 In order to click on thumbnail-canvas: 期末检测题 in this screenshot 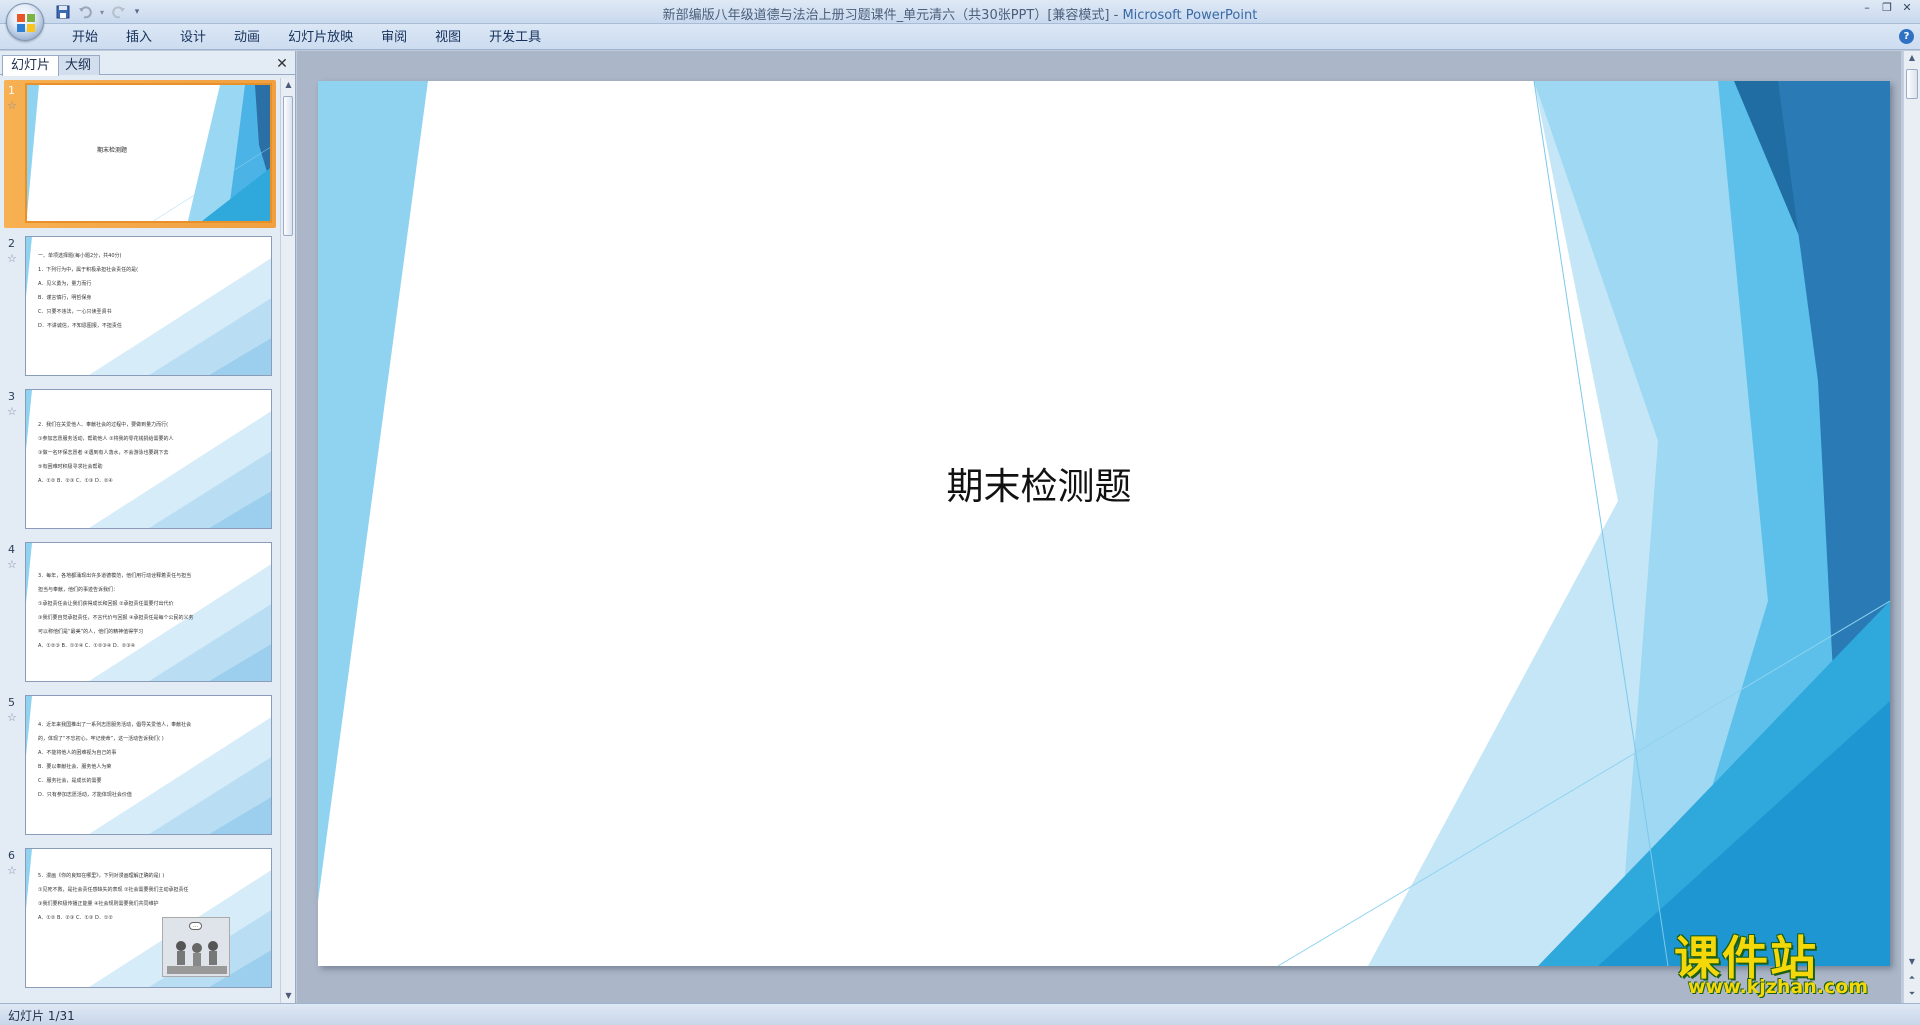, I will do `click(148, 153)`.